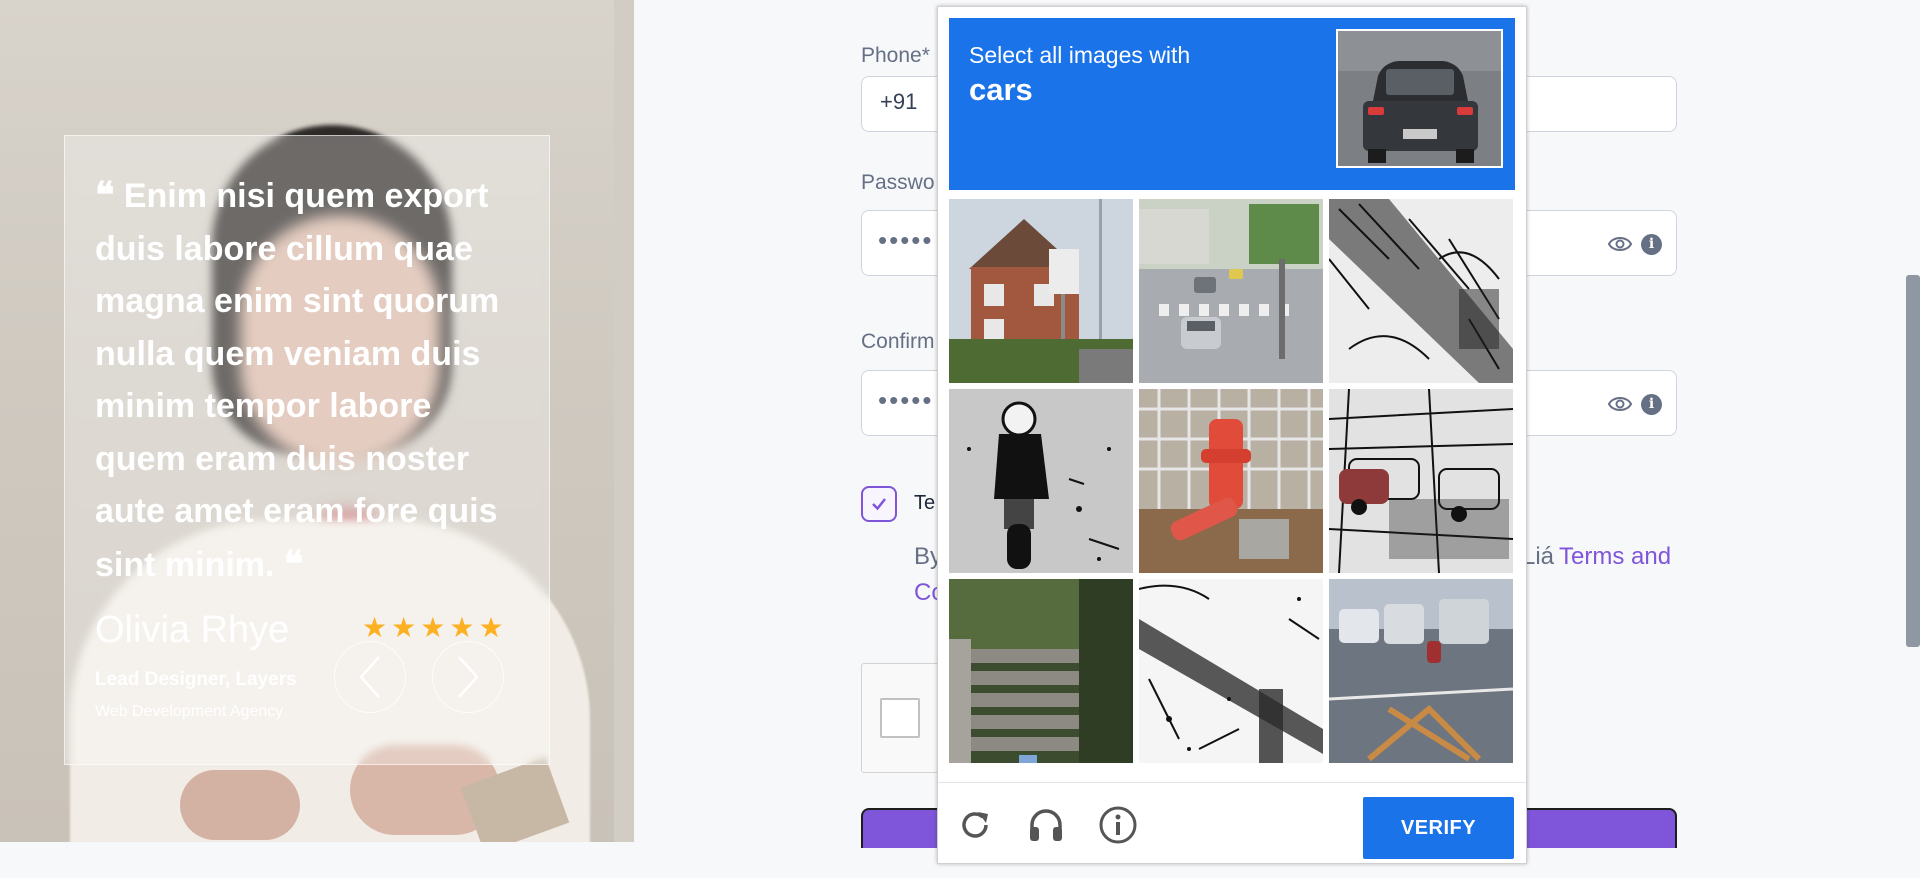 The height and width of the screenshot is (878, 1920). I want to click on show-password-eye-icon, so click(1620, 244).